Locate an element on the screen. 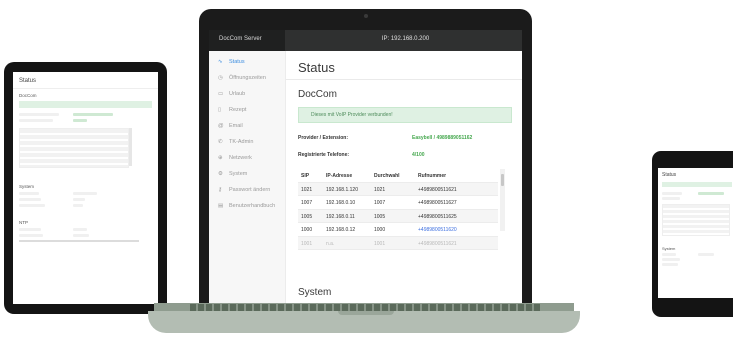 The width and height of the screenshot is (733, 346). sidebar-item-rezept: ▯ Rezept is located at coordinates (247, 110).